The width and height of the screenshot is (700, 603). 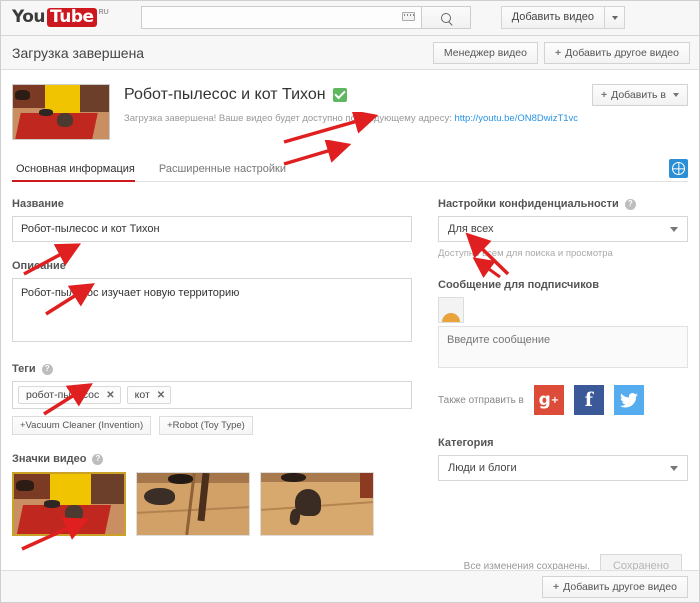 I want to click on tags-field-label: Теги ?, so click(x=212, y=369).